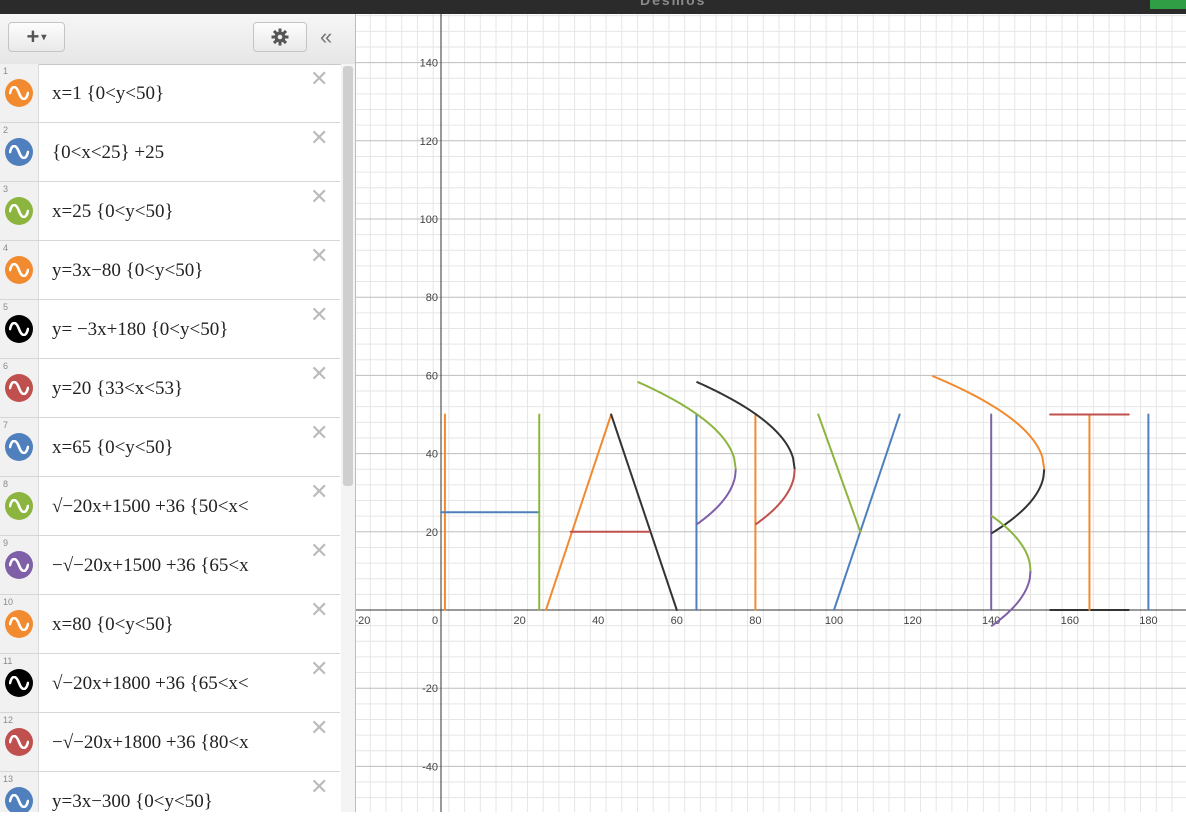 The width and height of the screenshot is (1186, 817). I want to click on expression-row: 12 −√−20x+1800 +36 {80<x ✕, so click(170, 742).